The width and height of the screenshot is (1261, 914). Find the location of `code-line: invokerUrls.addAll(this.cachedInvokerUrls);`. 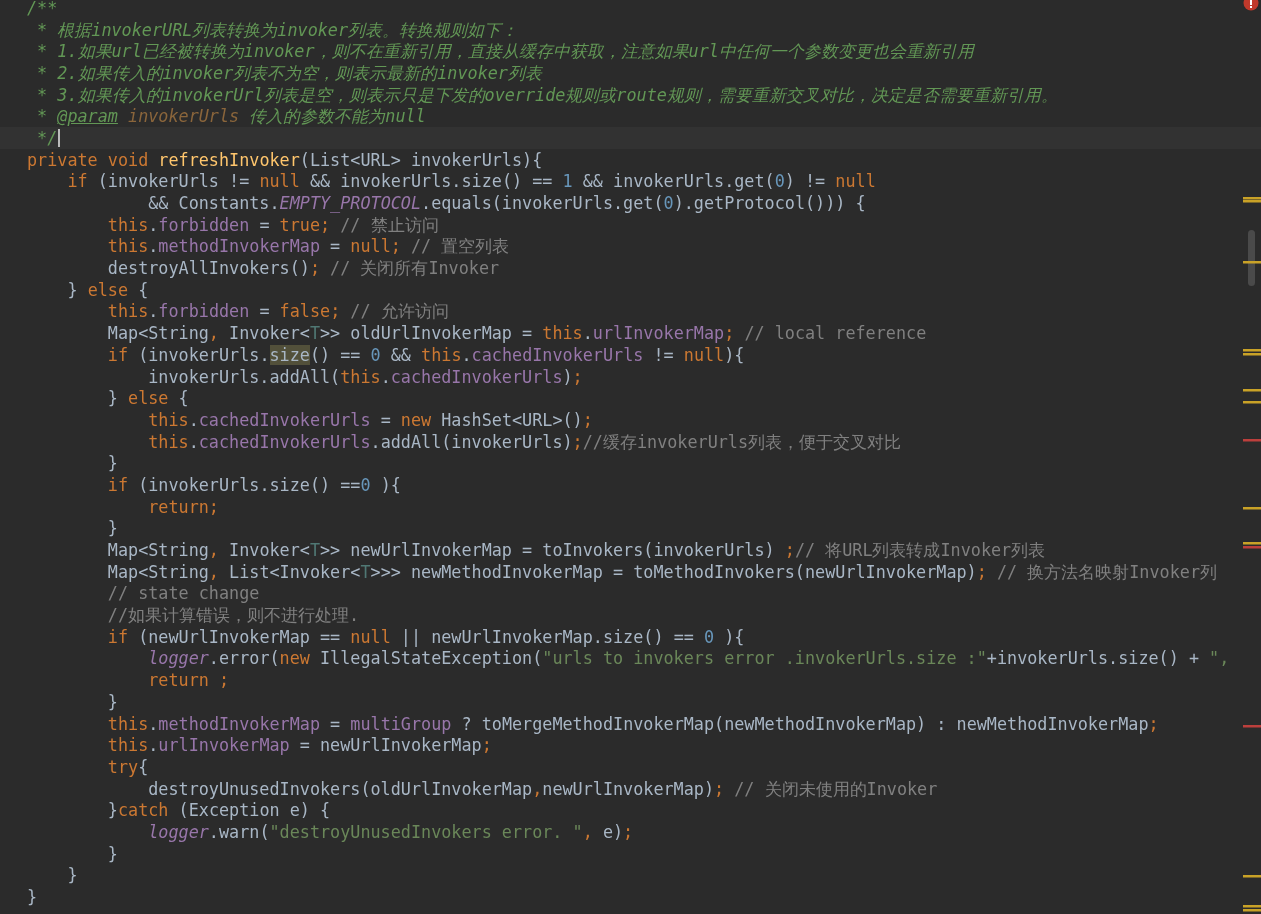

code-line: invokerUrls.addAll(this.cachedInvokerUrls); is located at coordinates (365, 376).